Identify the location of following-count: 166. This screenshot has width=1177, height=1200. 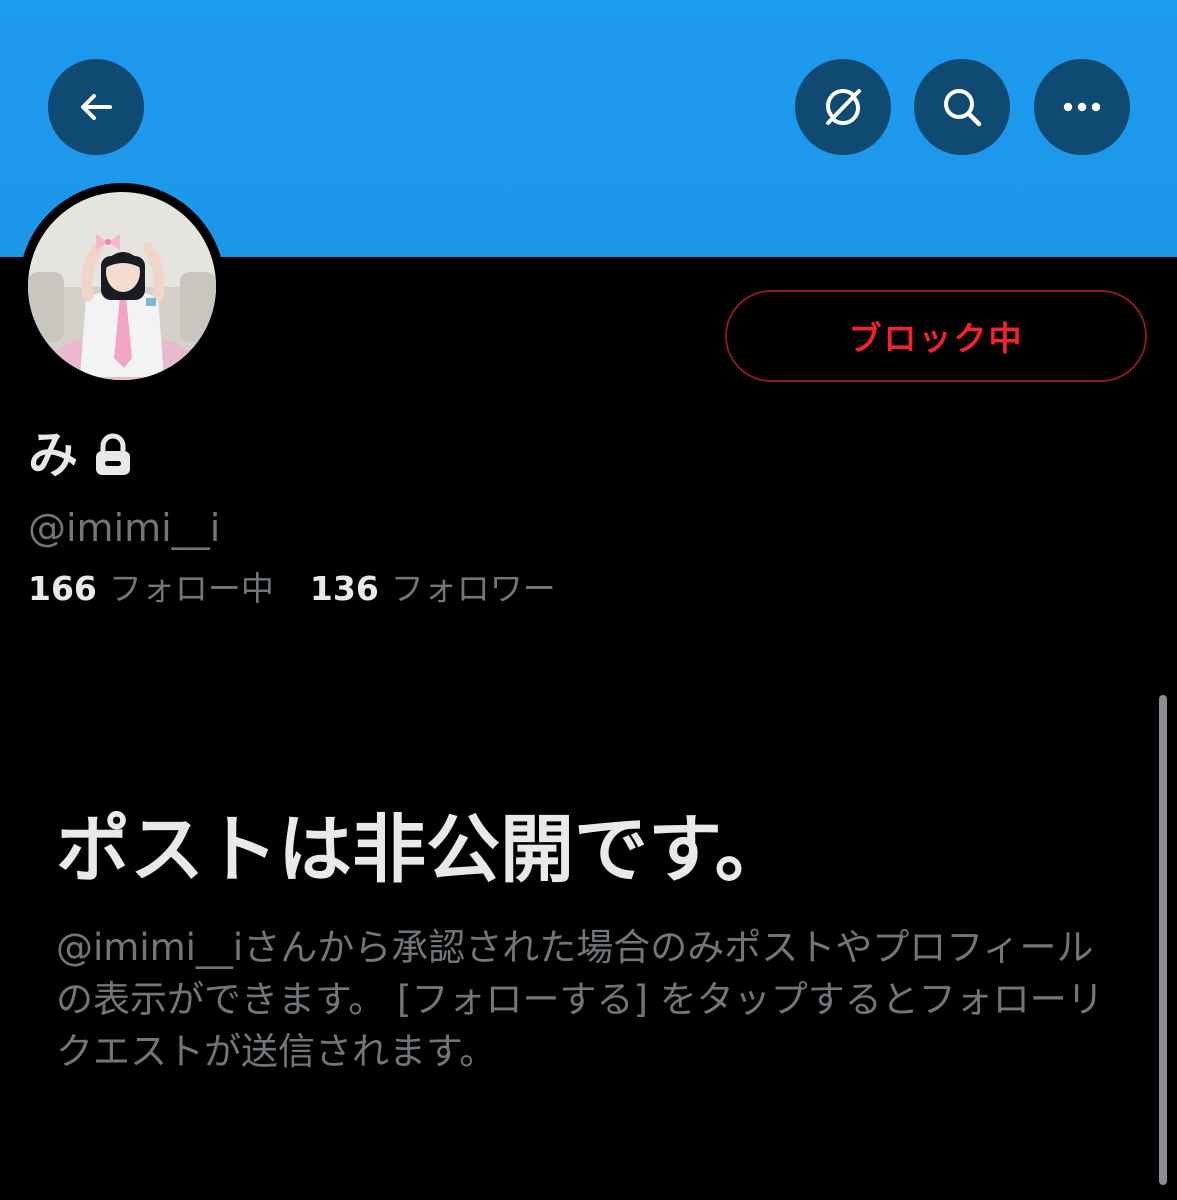
(62, 588).